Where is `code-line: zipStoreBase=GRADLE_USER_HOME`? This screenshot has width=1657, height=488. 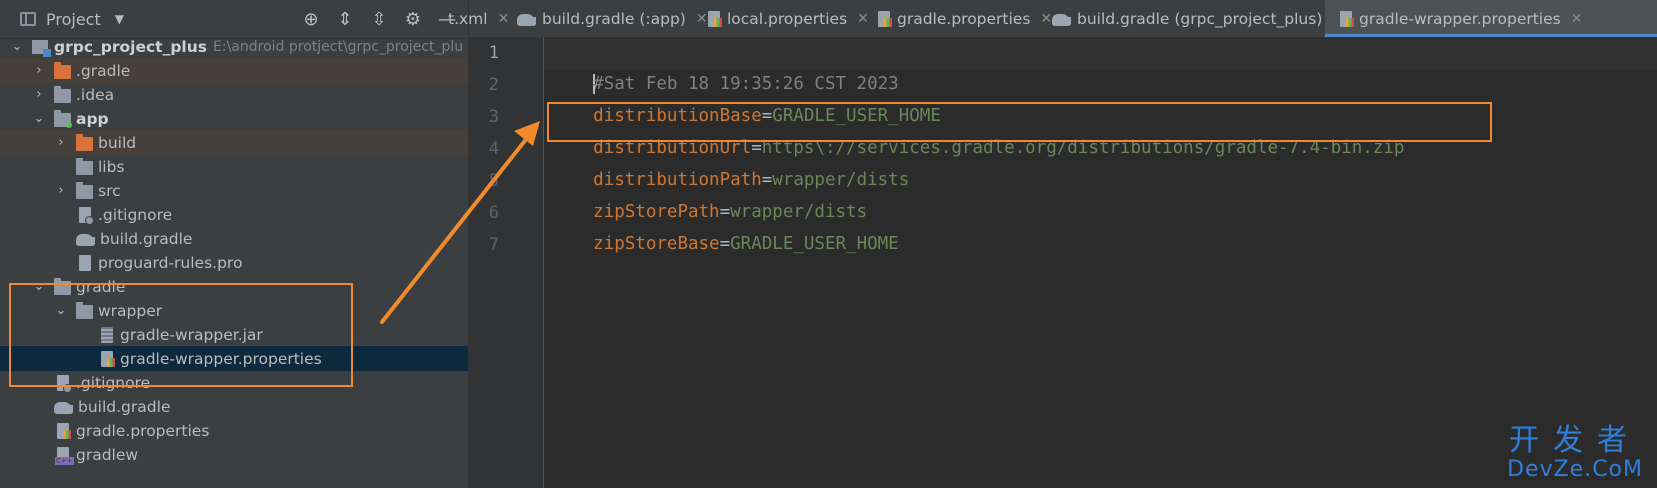 code-line: zipStoreBase=GRADLE_USER_HOME is located at coordinates (725, 244).